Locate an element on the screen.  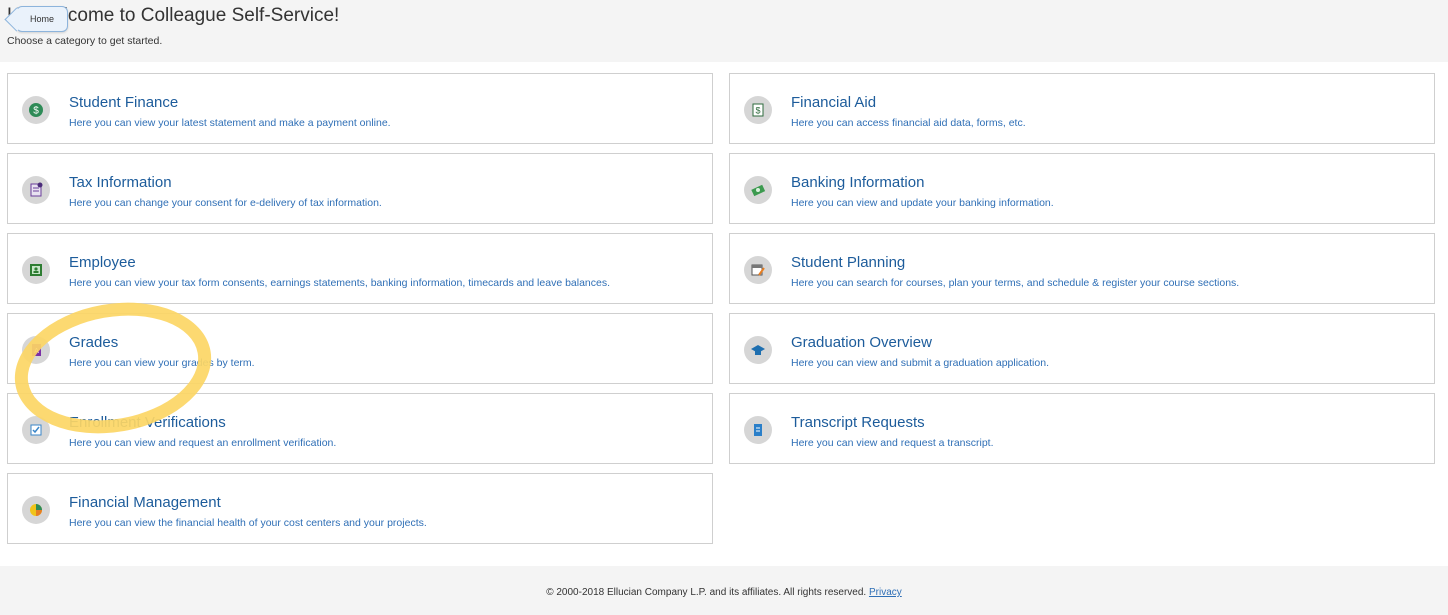
card-title: Employee is located at coordinates (102, 262).